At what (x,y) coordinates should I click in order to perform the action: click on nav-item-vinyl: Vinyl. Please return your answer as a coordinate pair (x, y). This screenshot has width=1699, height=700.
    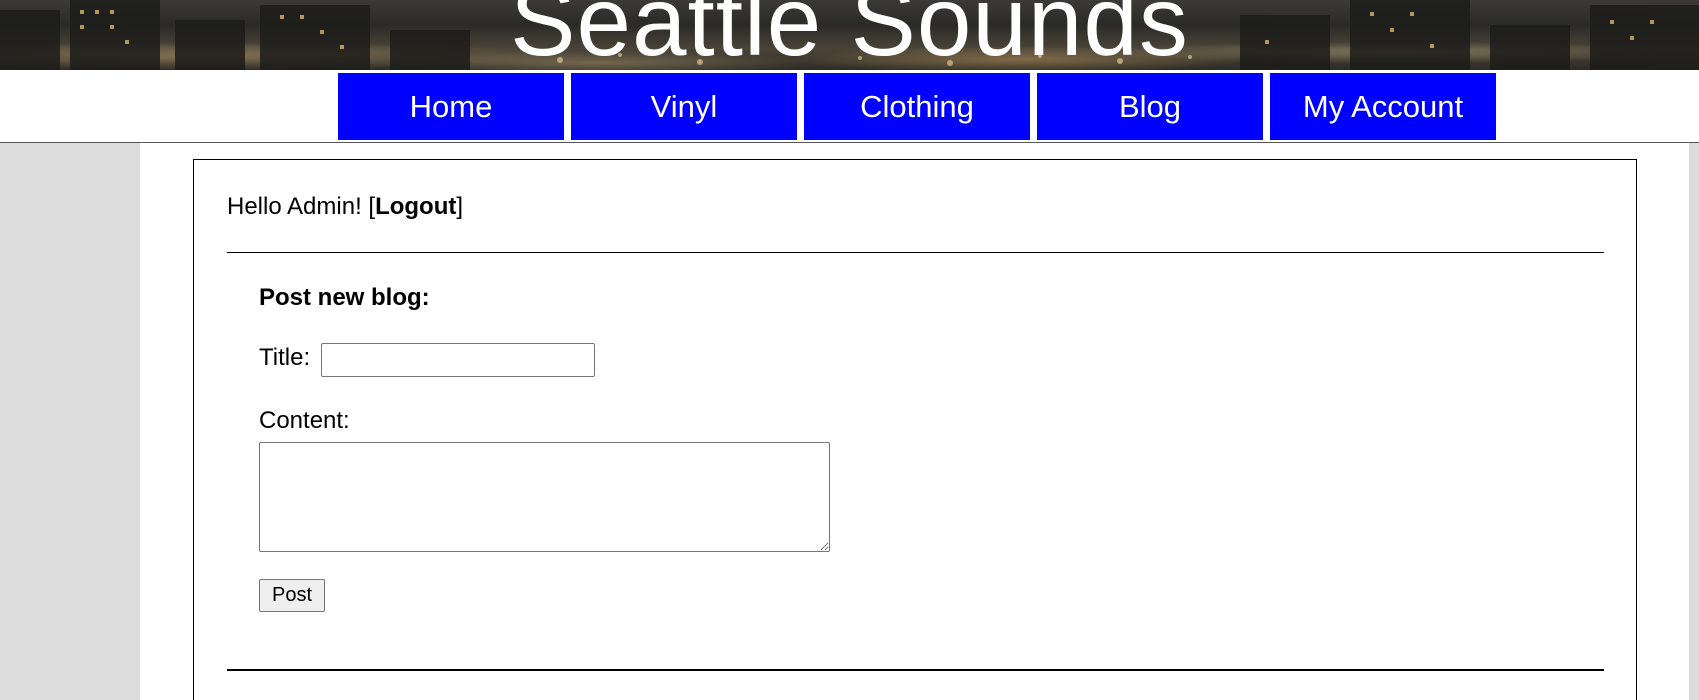
    Looking at the image, I should click on (684, 106).